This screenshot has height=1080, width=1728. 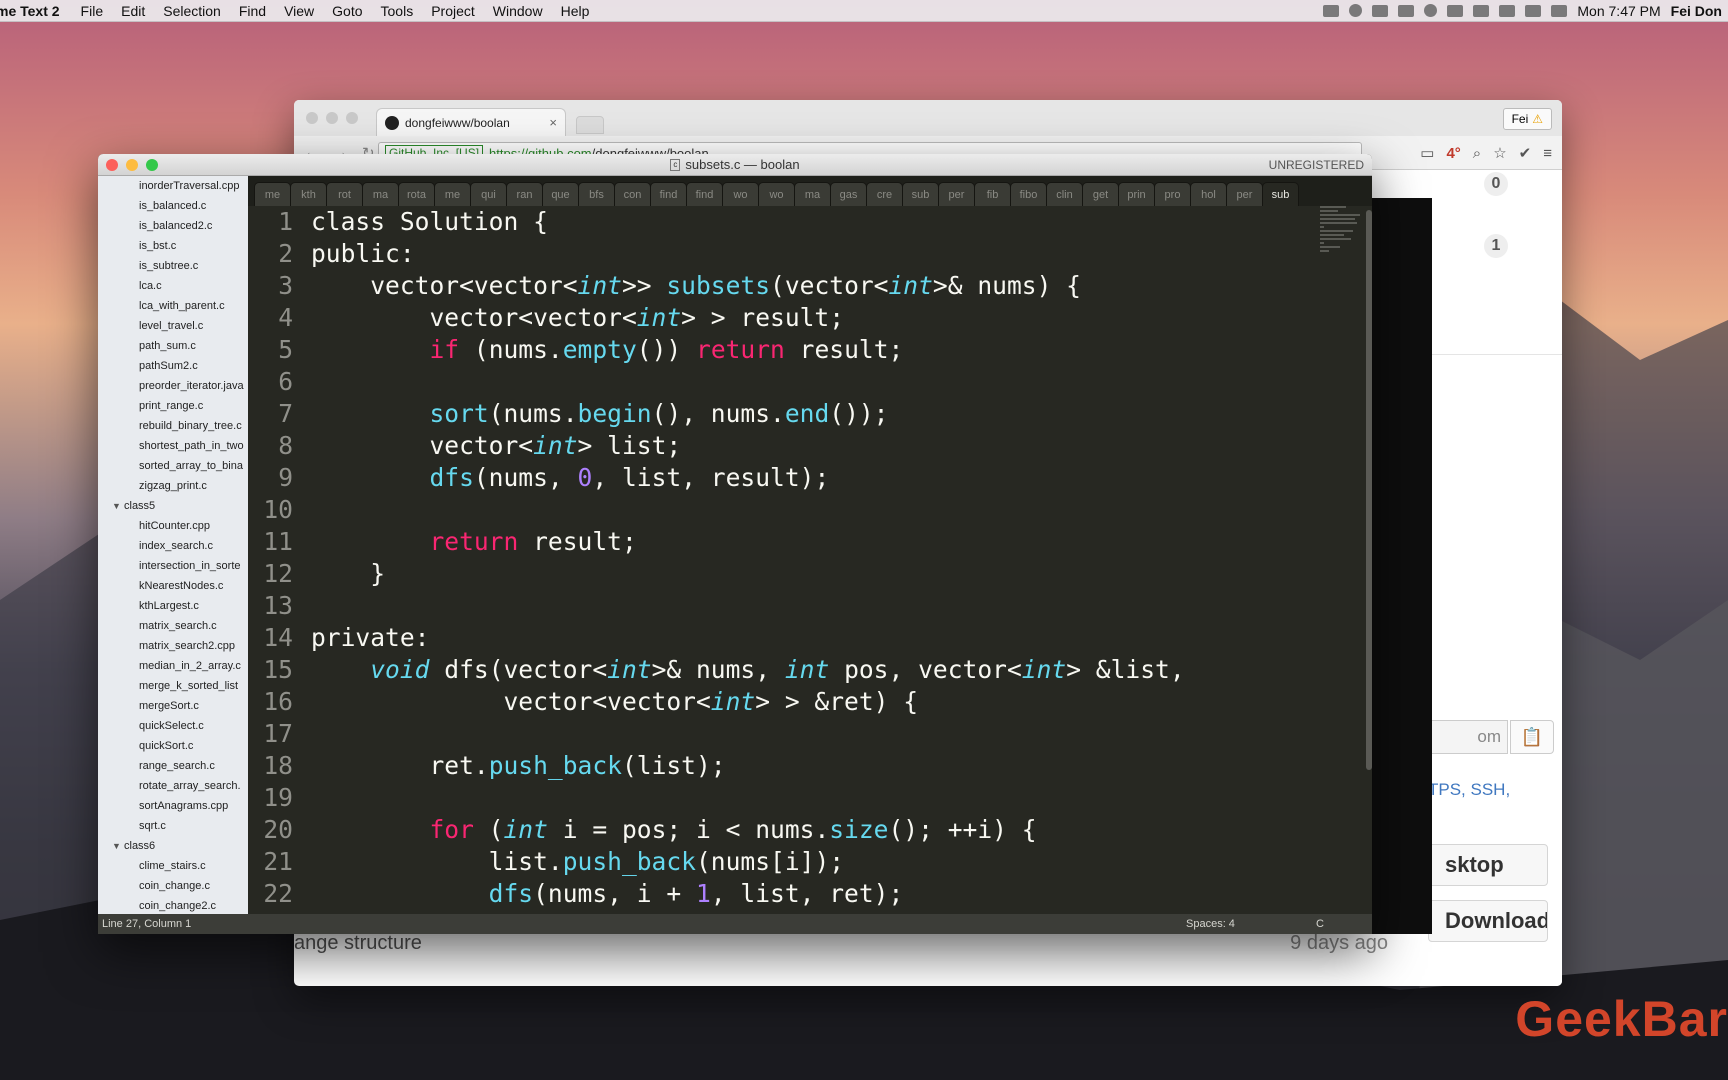 I want to click on menu-edit: Edit, so click(x=133, y=11).